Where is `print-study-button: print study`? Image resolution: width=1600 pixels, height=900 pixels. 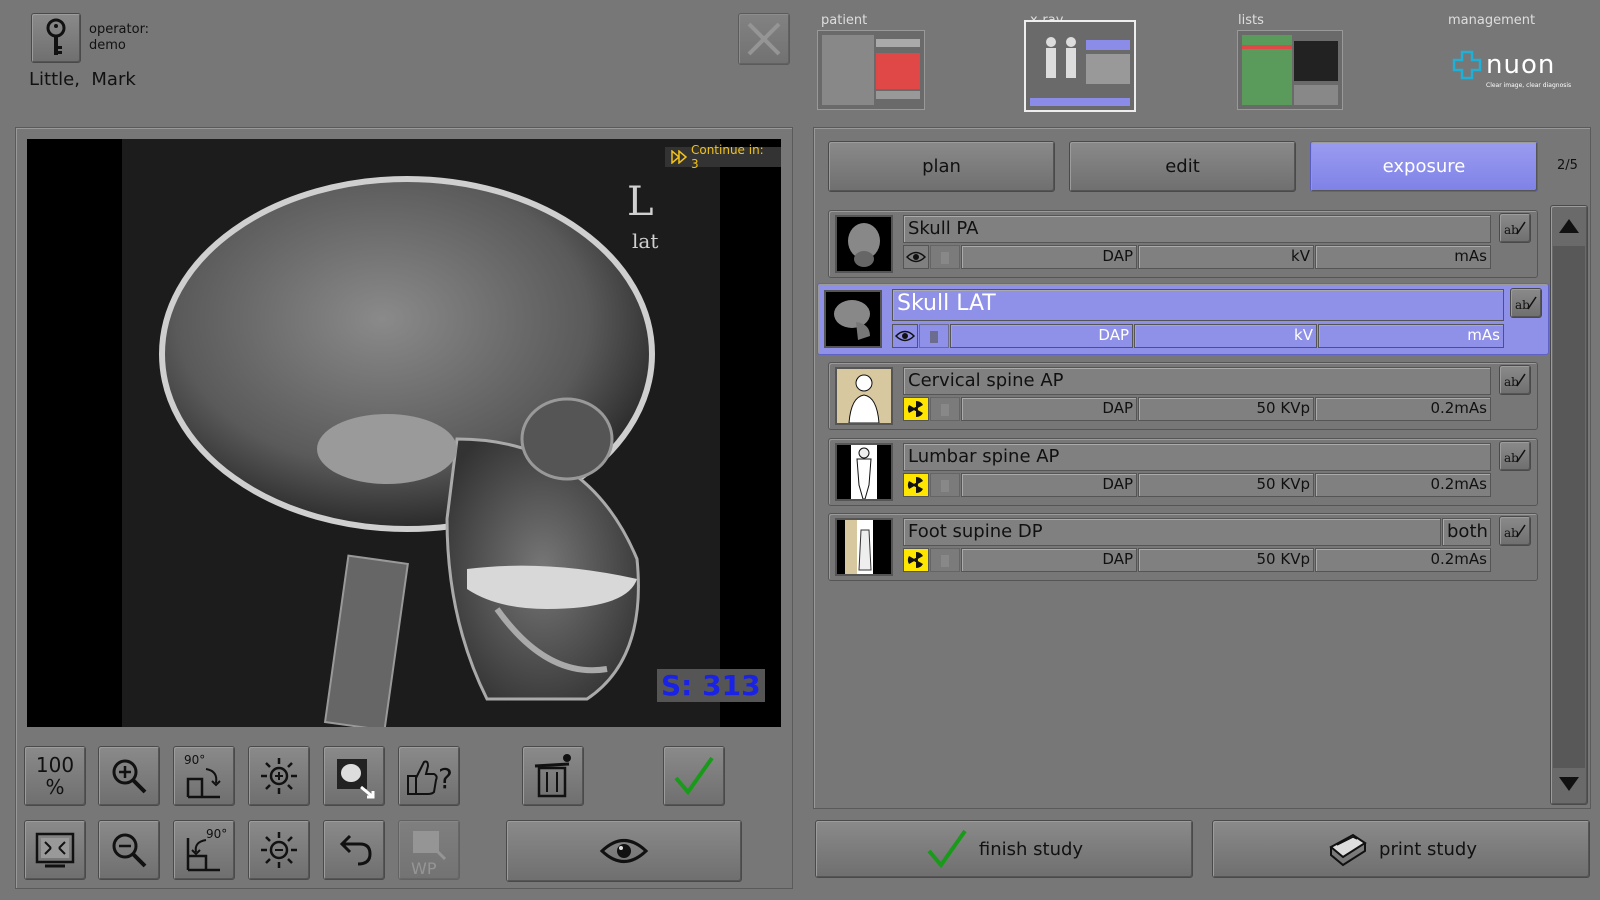
print-study-button: print study is located at coordinates (1401, 849).